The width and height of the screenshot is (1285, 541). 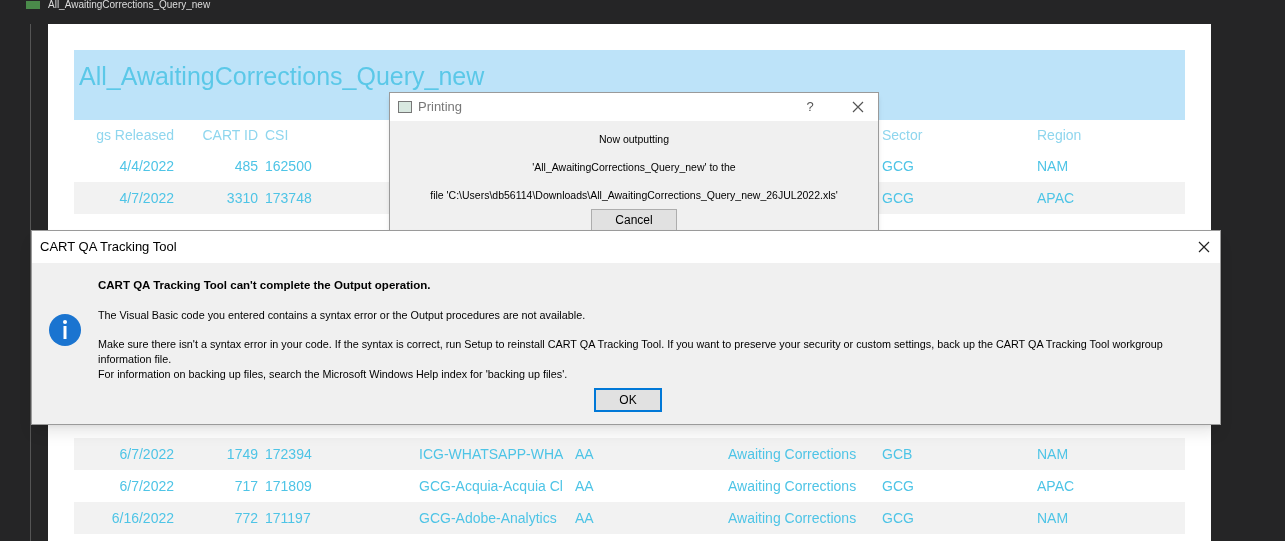 I want to click on printer-icon, so click(x=405, y=107).